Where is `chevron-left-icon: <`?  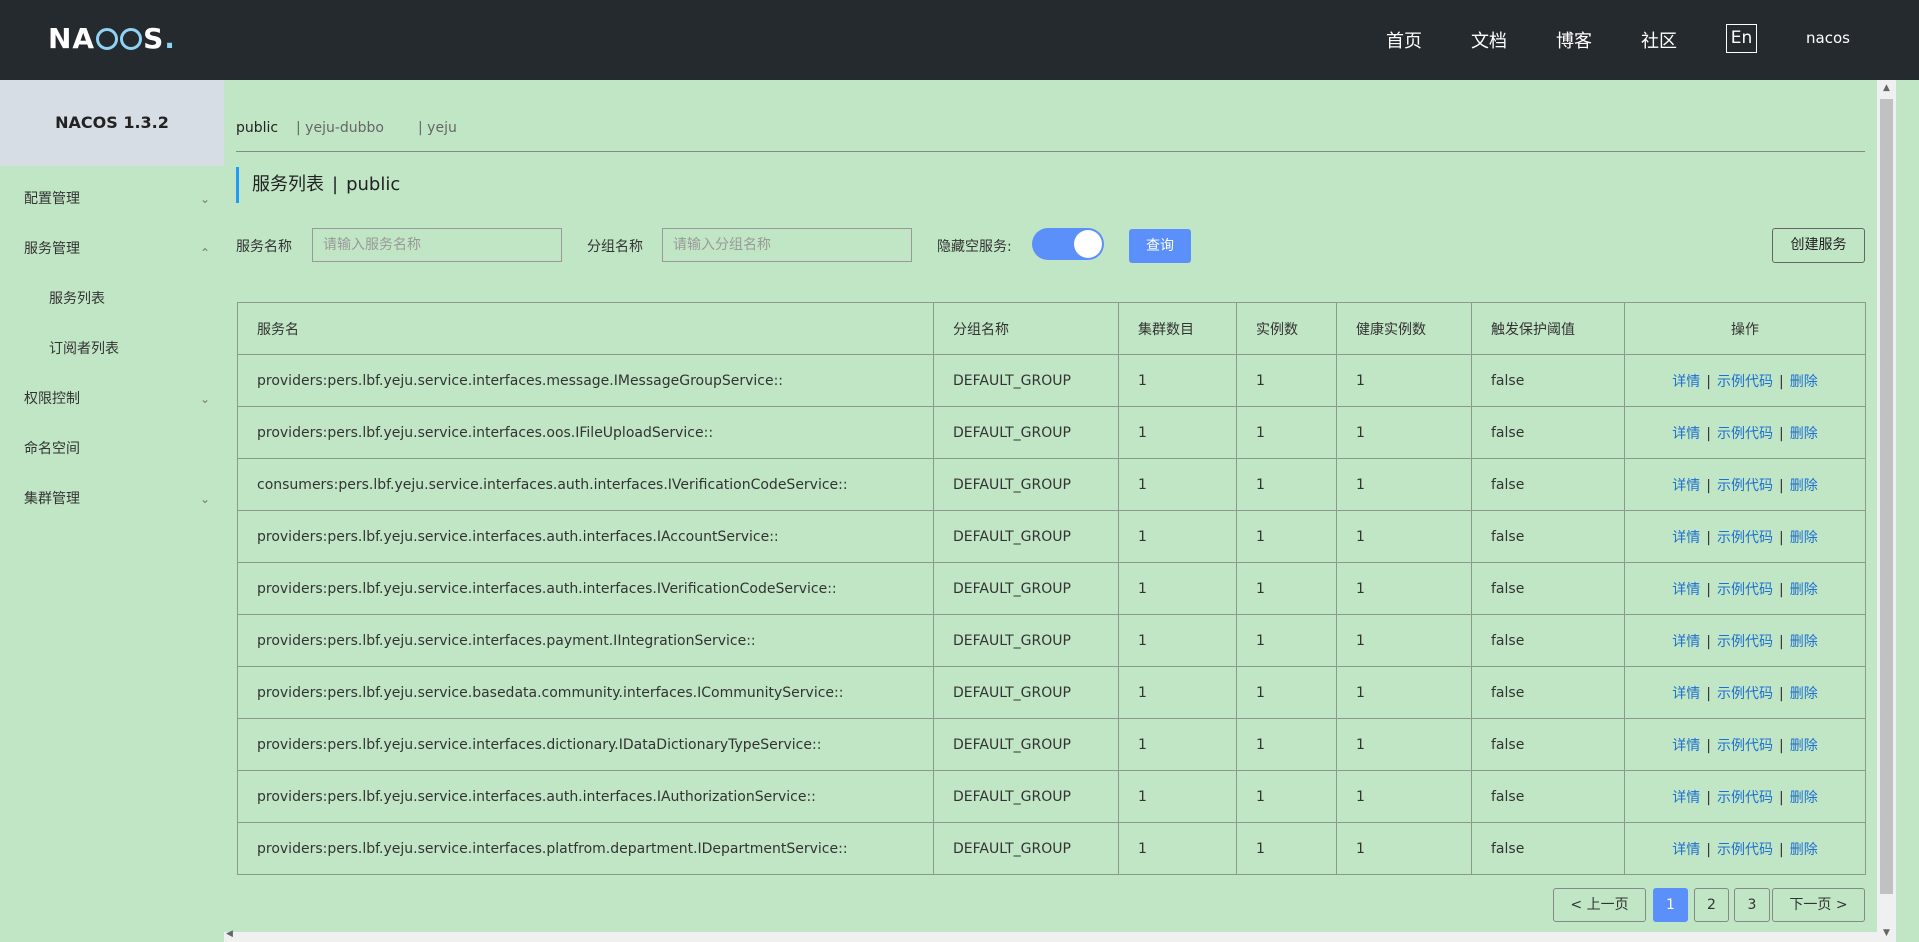 chevron-left-icon: < is located at coordinates (1578, 905).